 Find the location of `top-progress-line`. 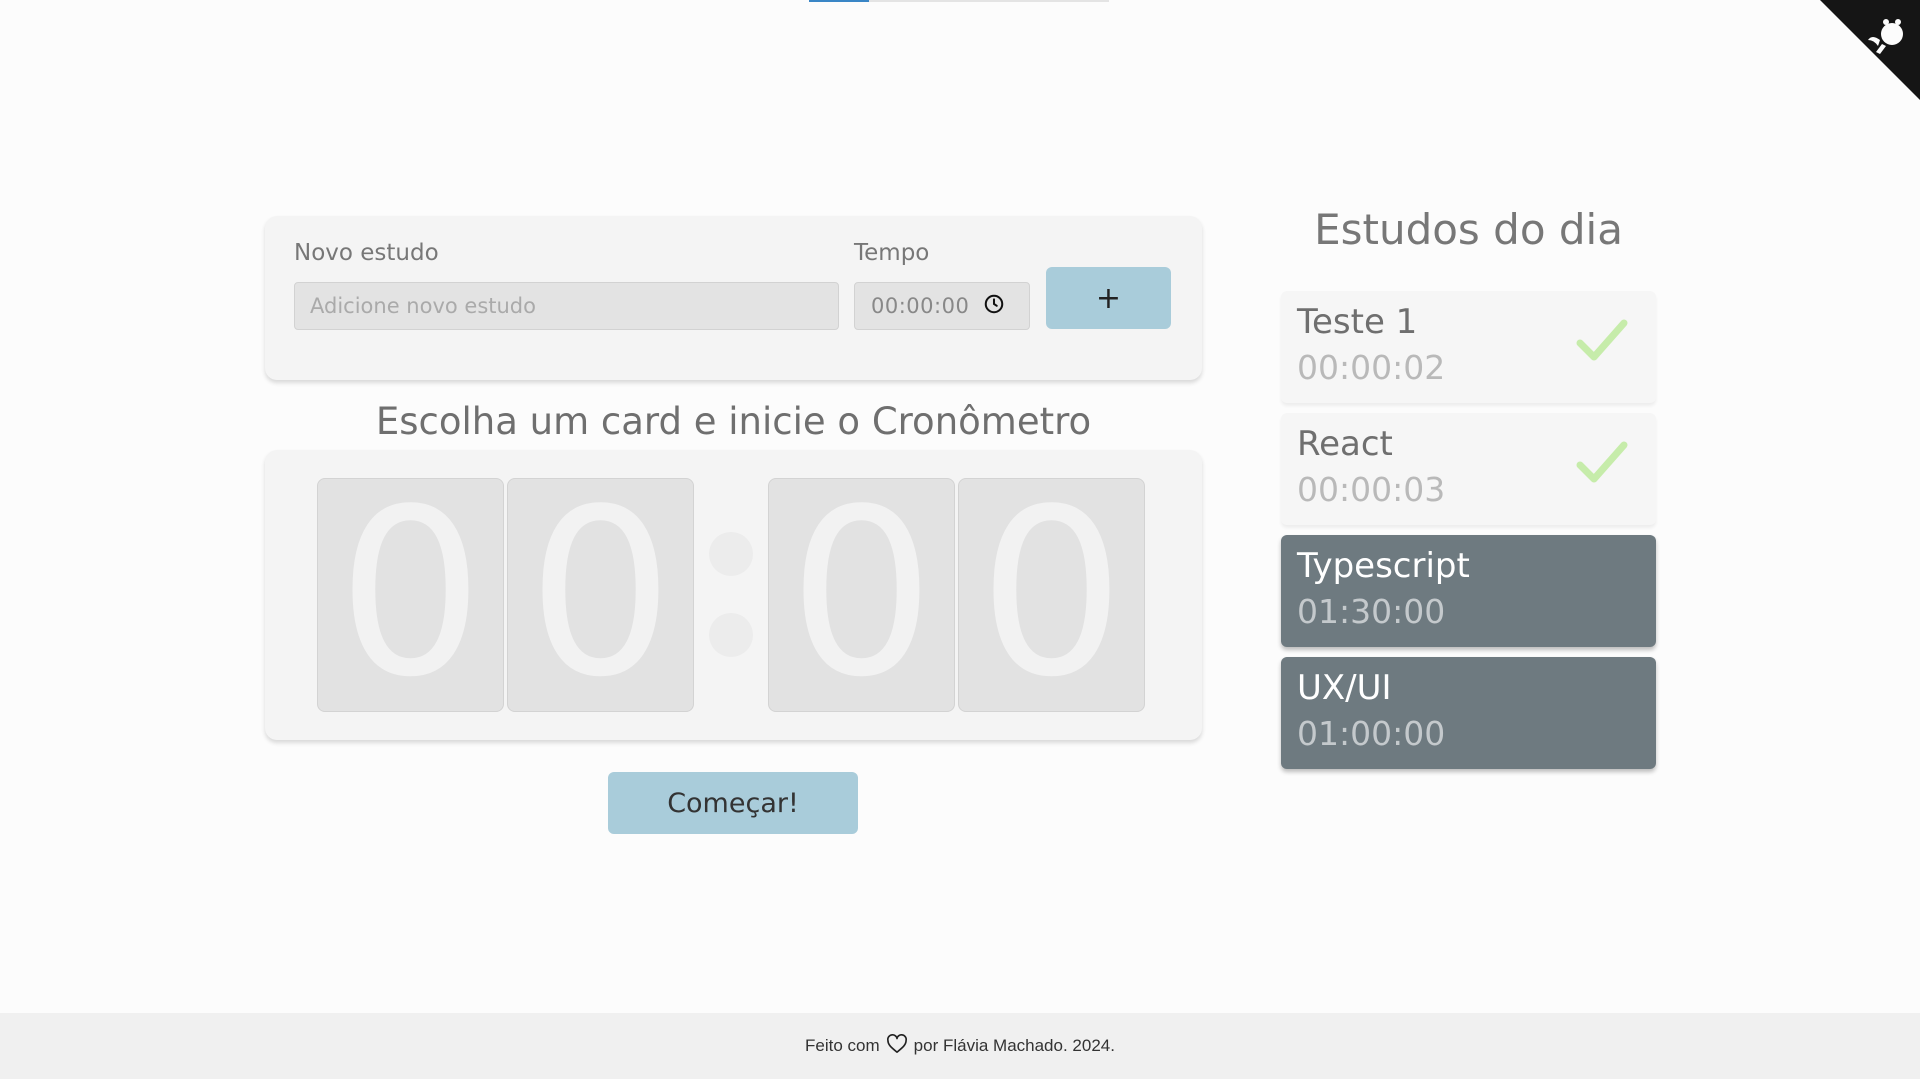

top-progress-line is located at coordinates (959, 1).